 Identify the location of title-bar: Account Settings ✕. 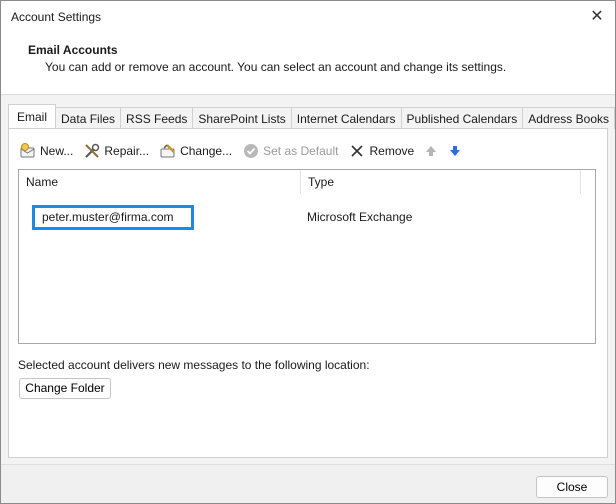
(308, 17).